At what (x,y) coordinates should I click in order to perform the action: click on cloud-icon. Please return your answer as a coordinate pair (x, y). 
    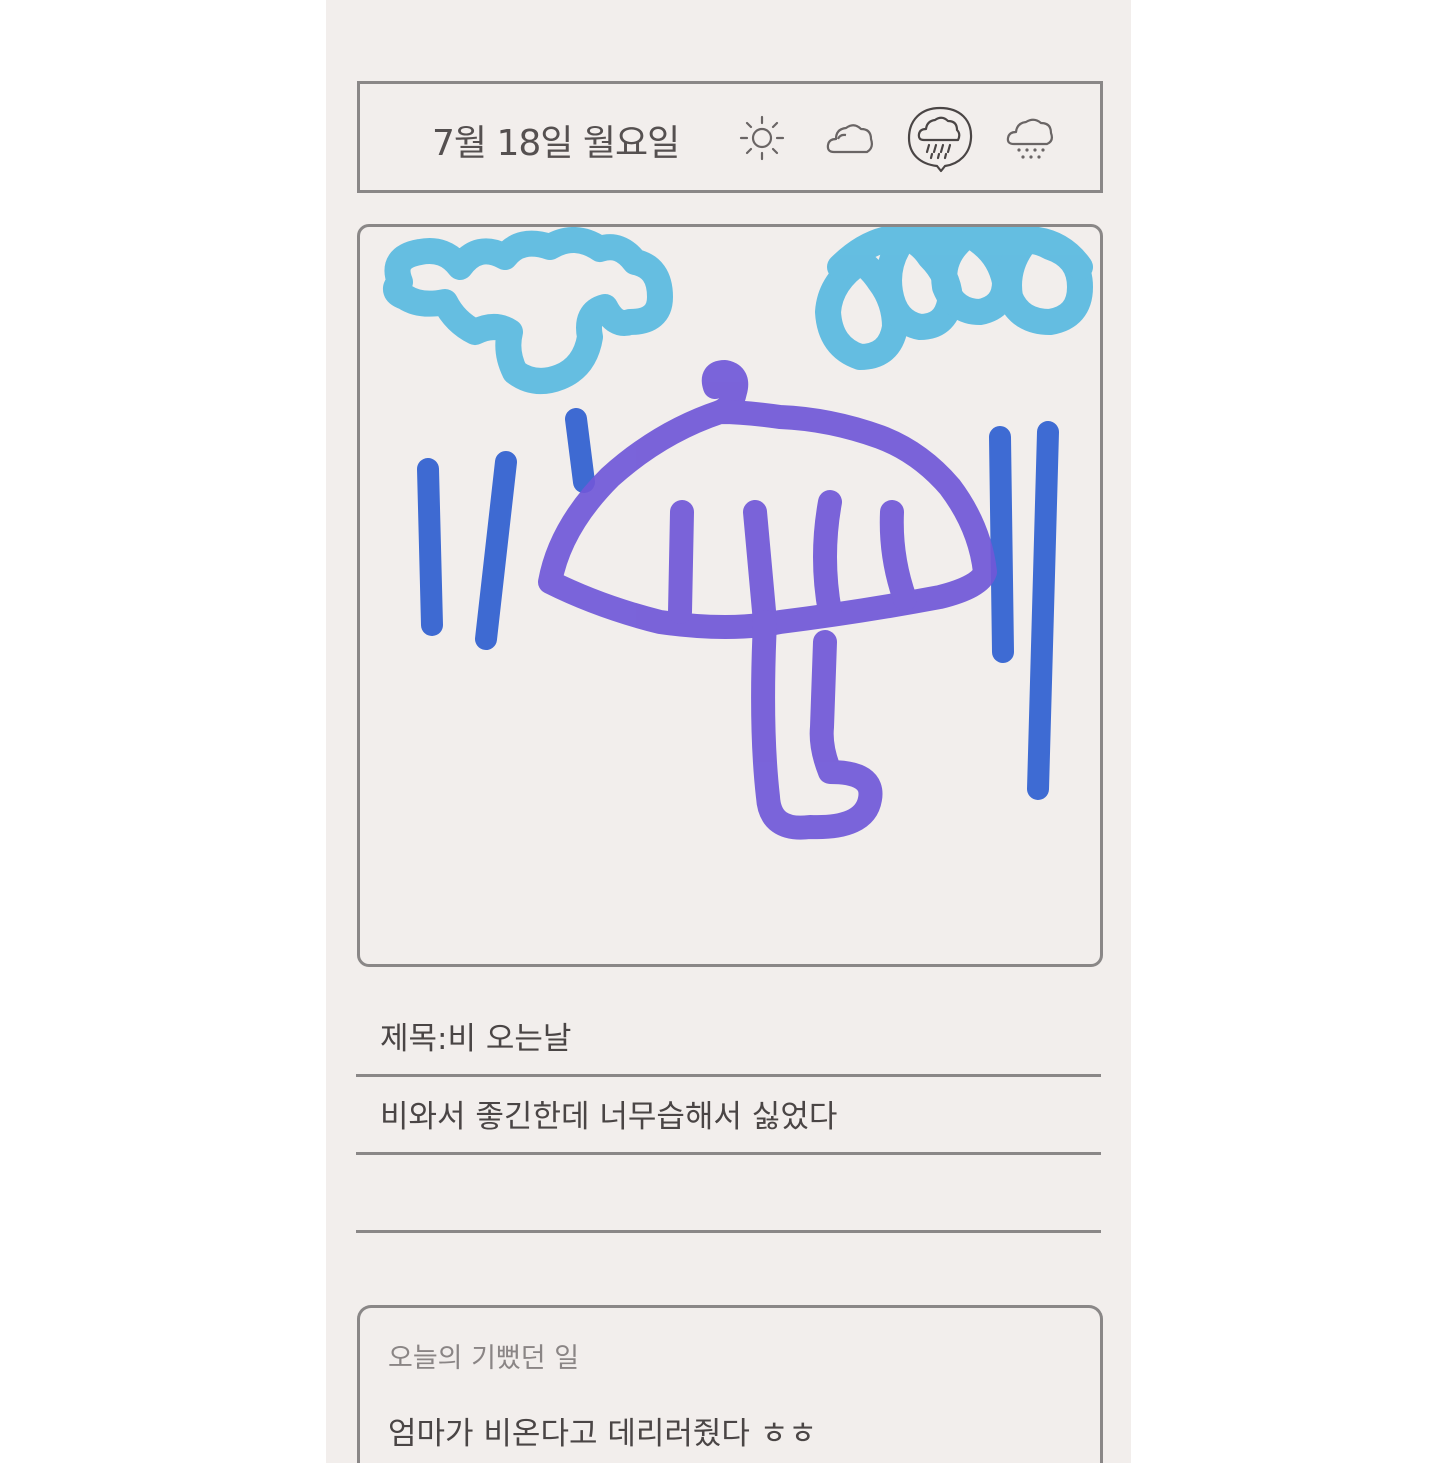
    Looking at the image, I should click on (850, 138).